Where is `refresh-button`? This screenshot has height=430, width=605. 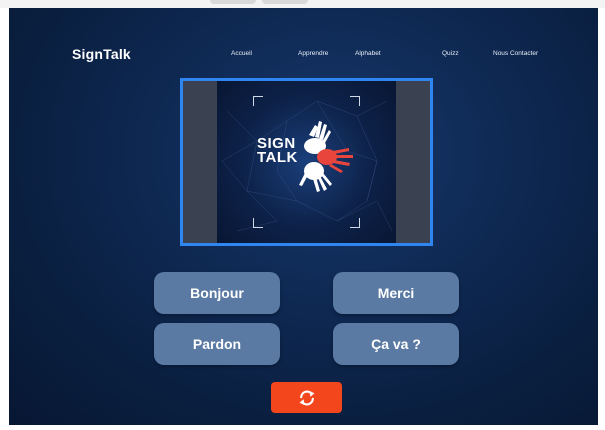
refresh-button is located at coordinates (306, 397).